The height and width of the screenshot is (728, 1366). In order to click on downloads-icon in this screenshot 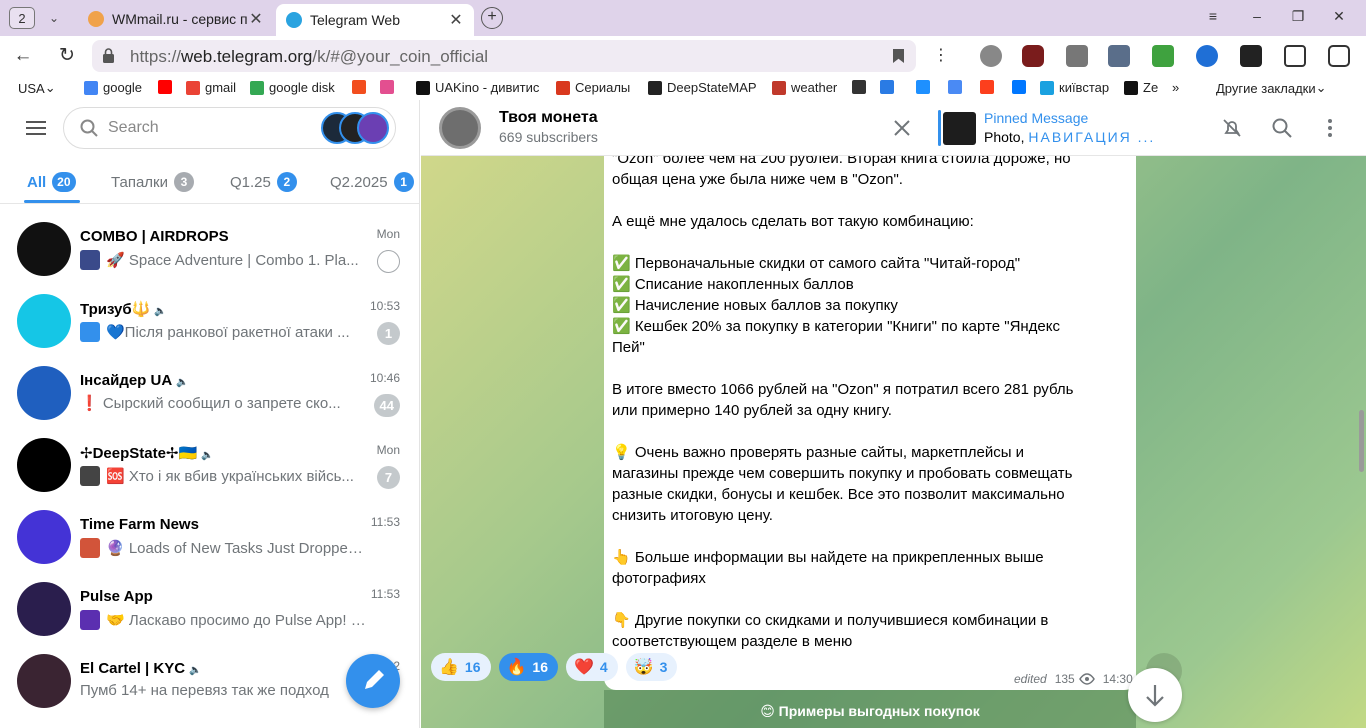, I will do `click(1339, 56)`.